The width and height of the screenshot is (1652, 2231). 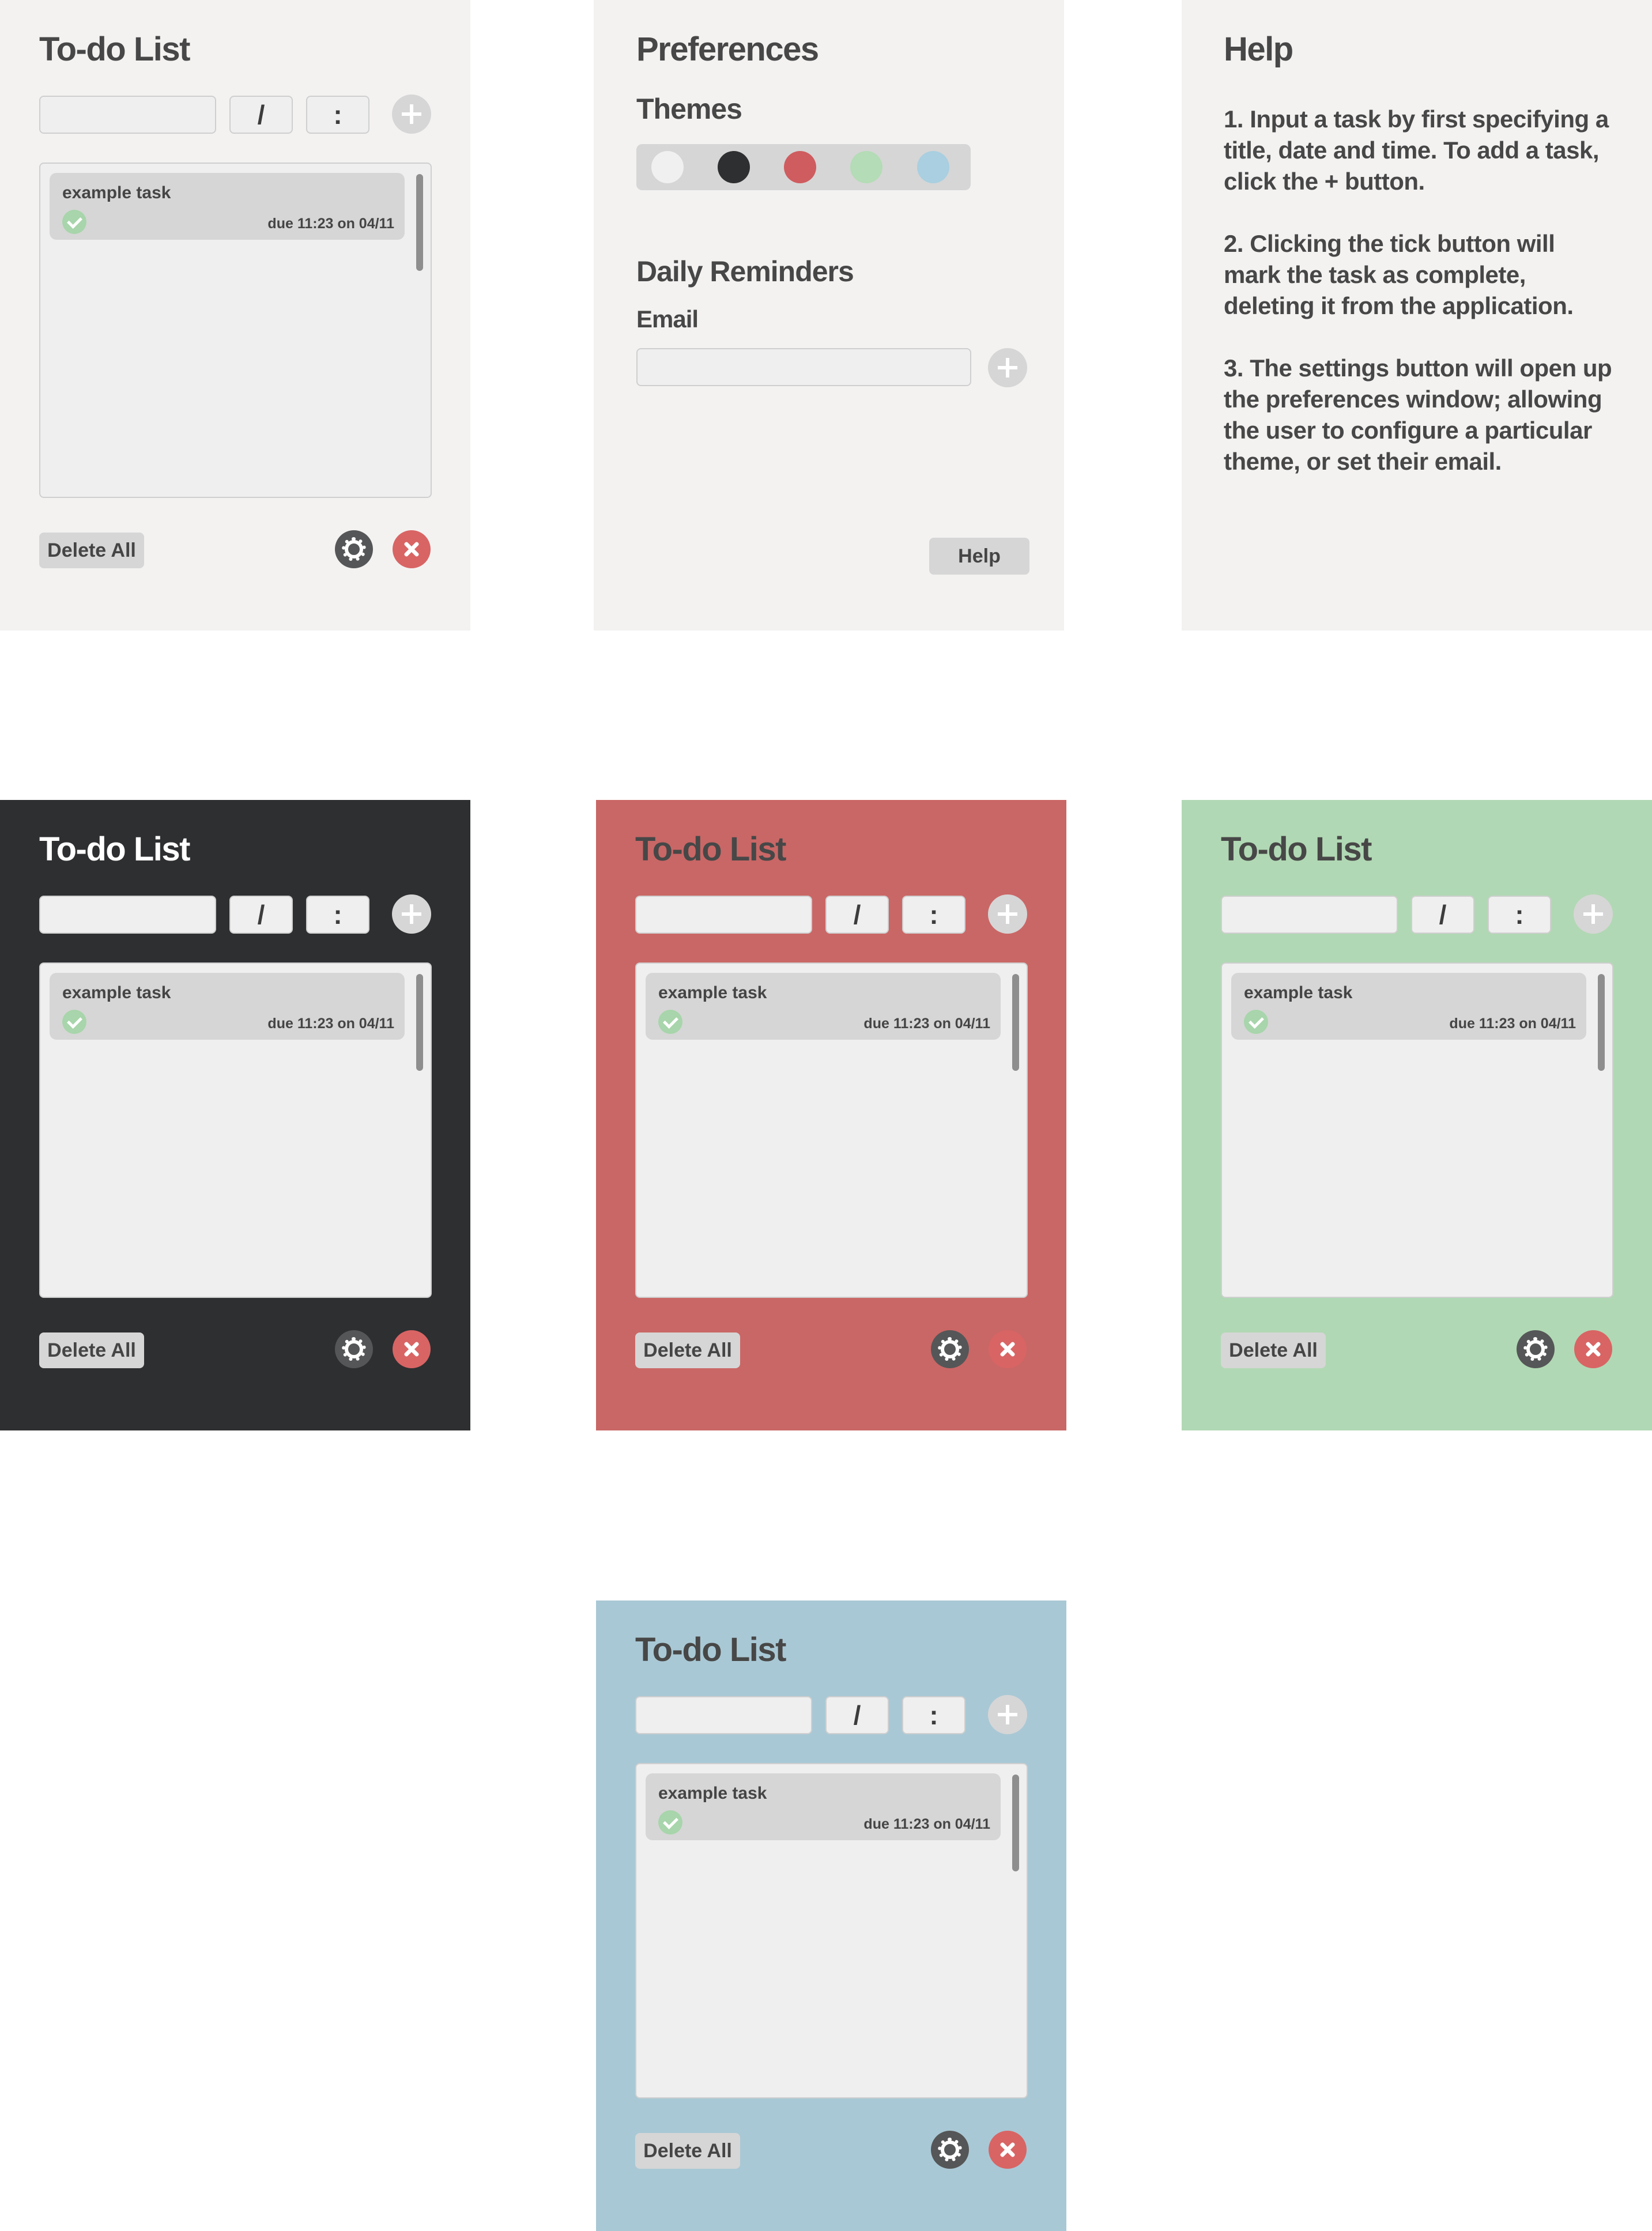 I want to click on email-label: Email, so click(x=667, y=319).